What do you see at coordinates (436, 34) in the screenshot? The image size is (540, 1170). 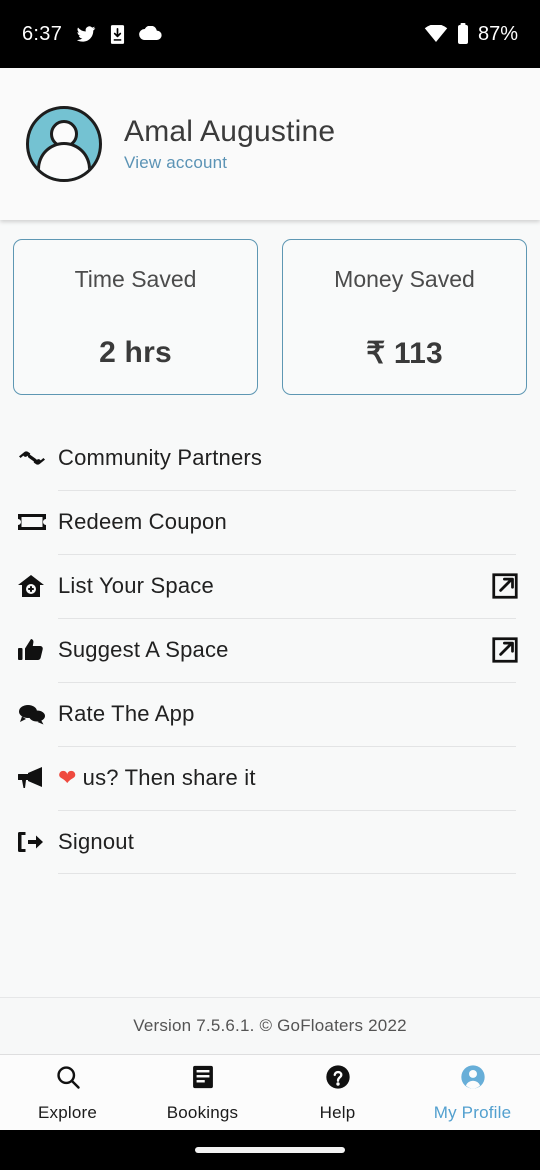 I see `wifi-icon` at bounding box center [436, 34].